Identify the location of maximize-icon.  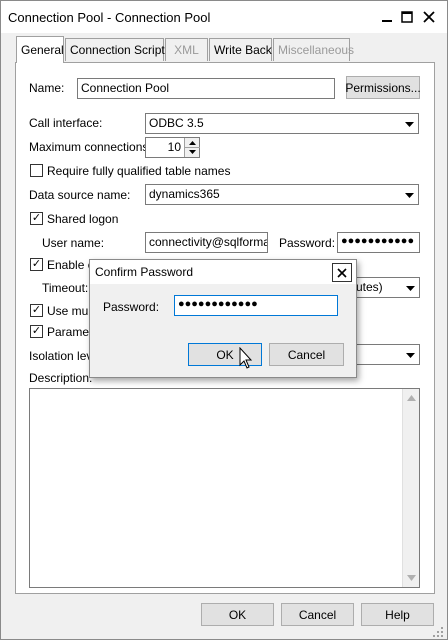
(407, 17).